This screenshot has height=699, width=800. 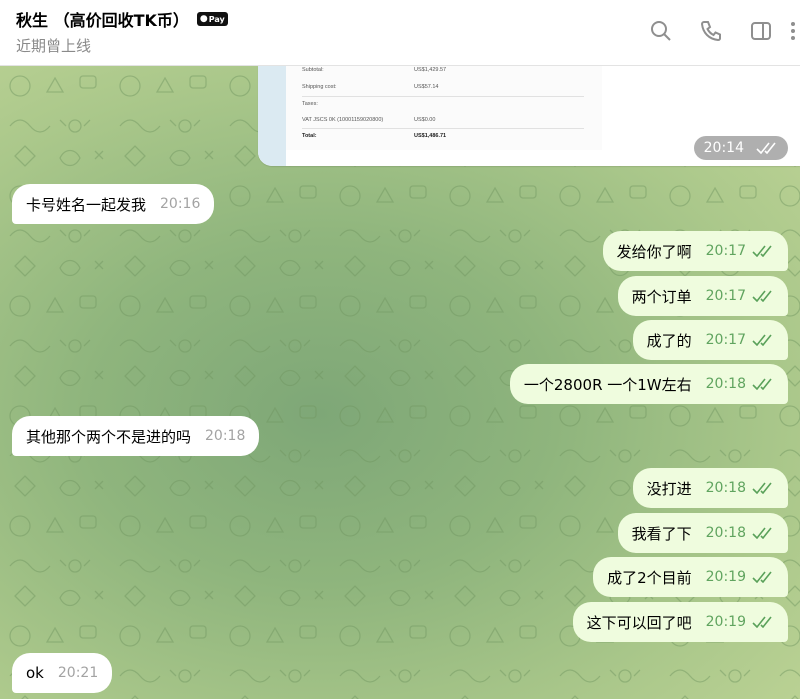 What do you see at coordinates (272, 116) in the screenshot?
I see `image-edge` at bounding box center [272, 116].